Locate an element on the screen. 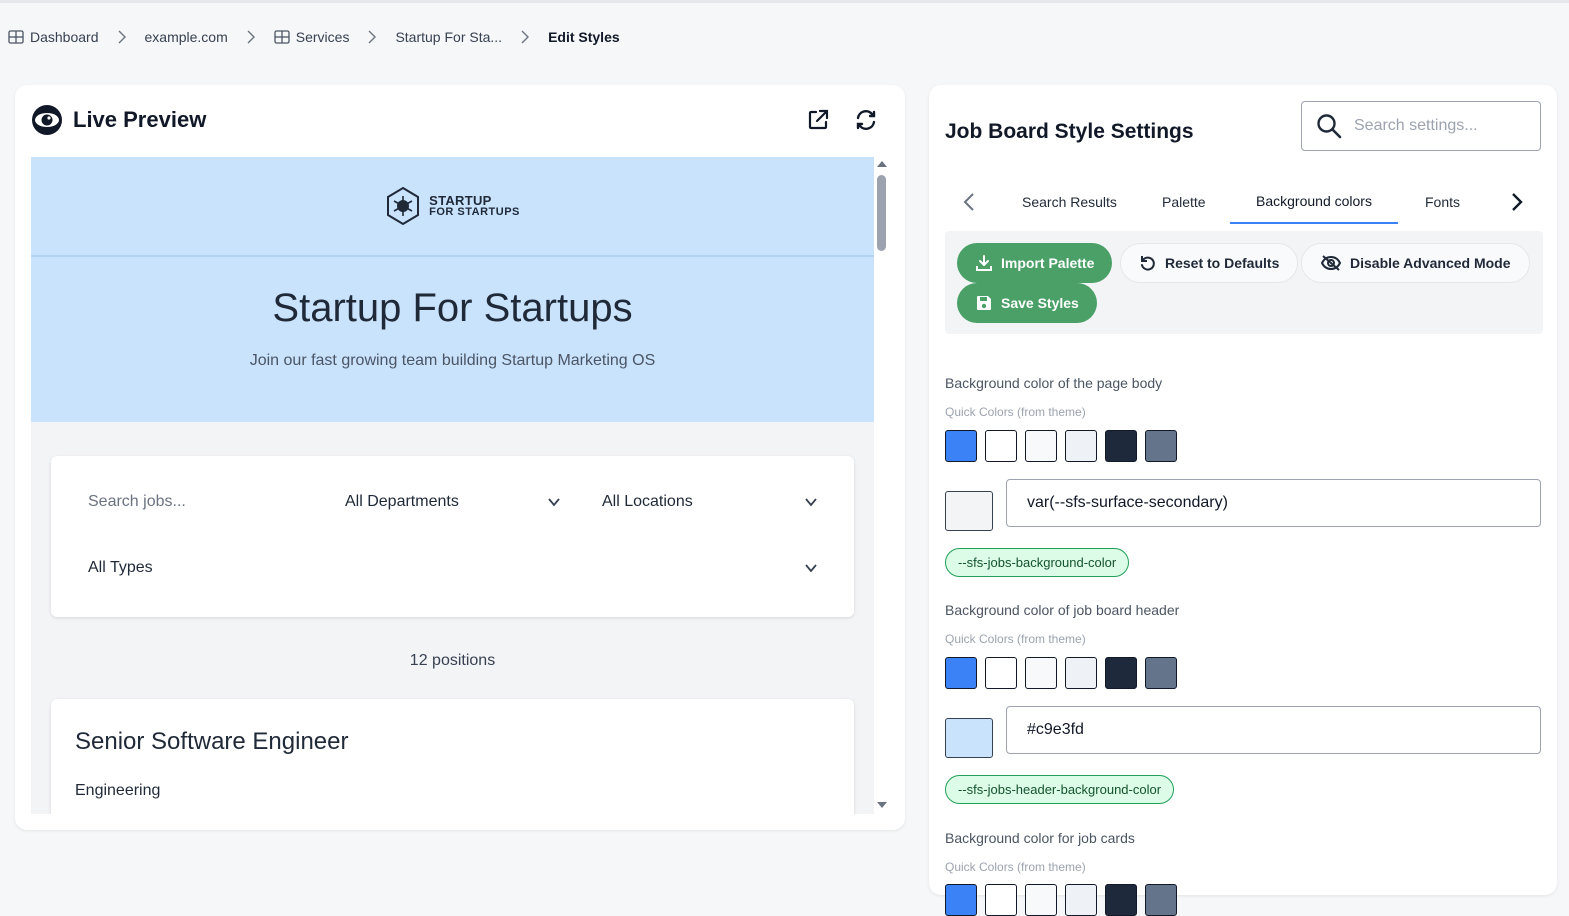 This screenshot has height=916, width=1569. field-label-header: Background color of job board header is located at coordinates (1062, 610).